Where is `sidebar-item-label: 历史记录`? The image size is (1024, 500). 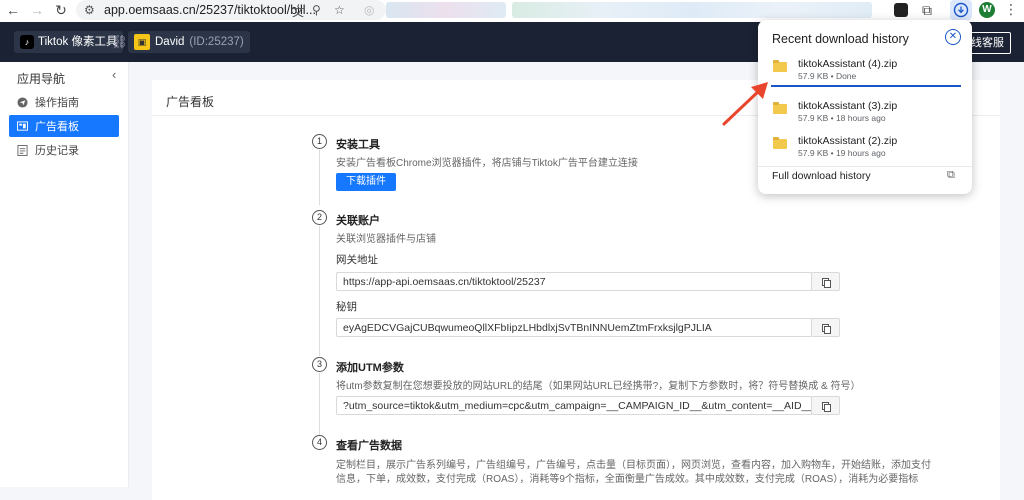 sidebar-item-label: 历史记录 is located at coordinates (57, 151).